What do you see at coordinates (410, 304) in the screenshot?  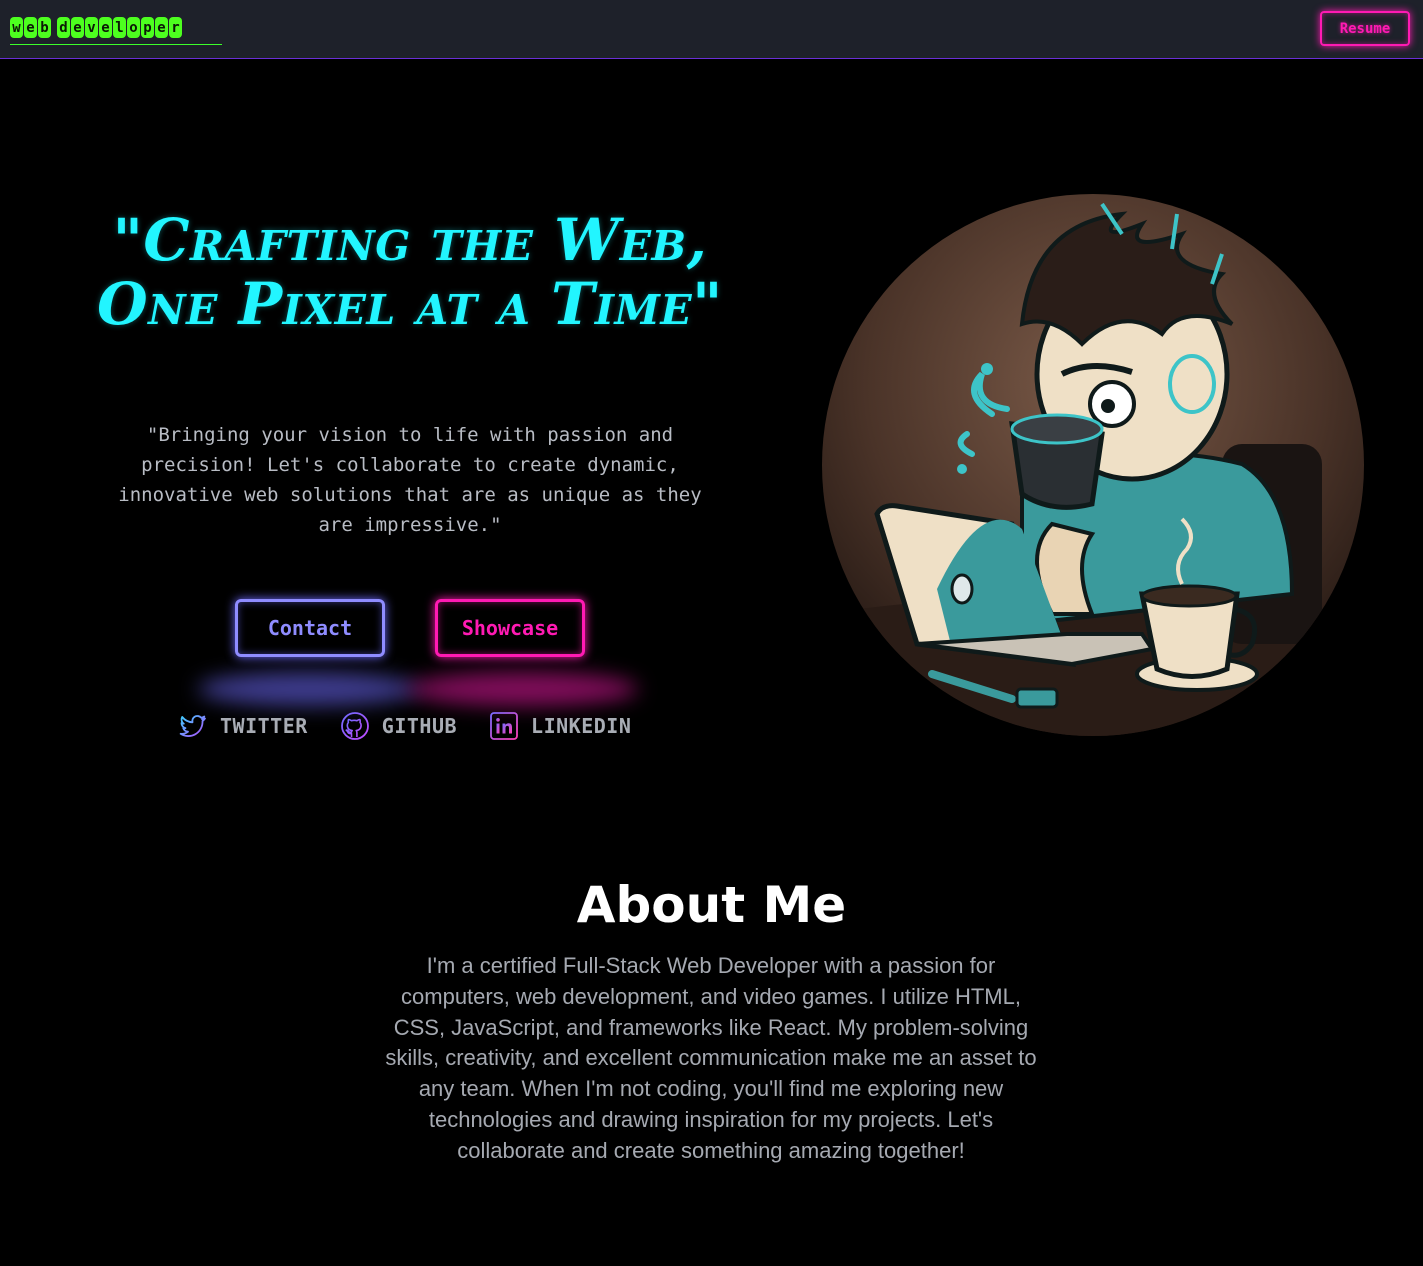 I see `hero-title-line-2: One Pixel at a Time"` at bounding box center [410, 304].